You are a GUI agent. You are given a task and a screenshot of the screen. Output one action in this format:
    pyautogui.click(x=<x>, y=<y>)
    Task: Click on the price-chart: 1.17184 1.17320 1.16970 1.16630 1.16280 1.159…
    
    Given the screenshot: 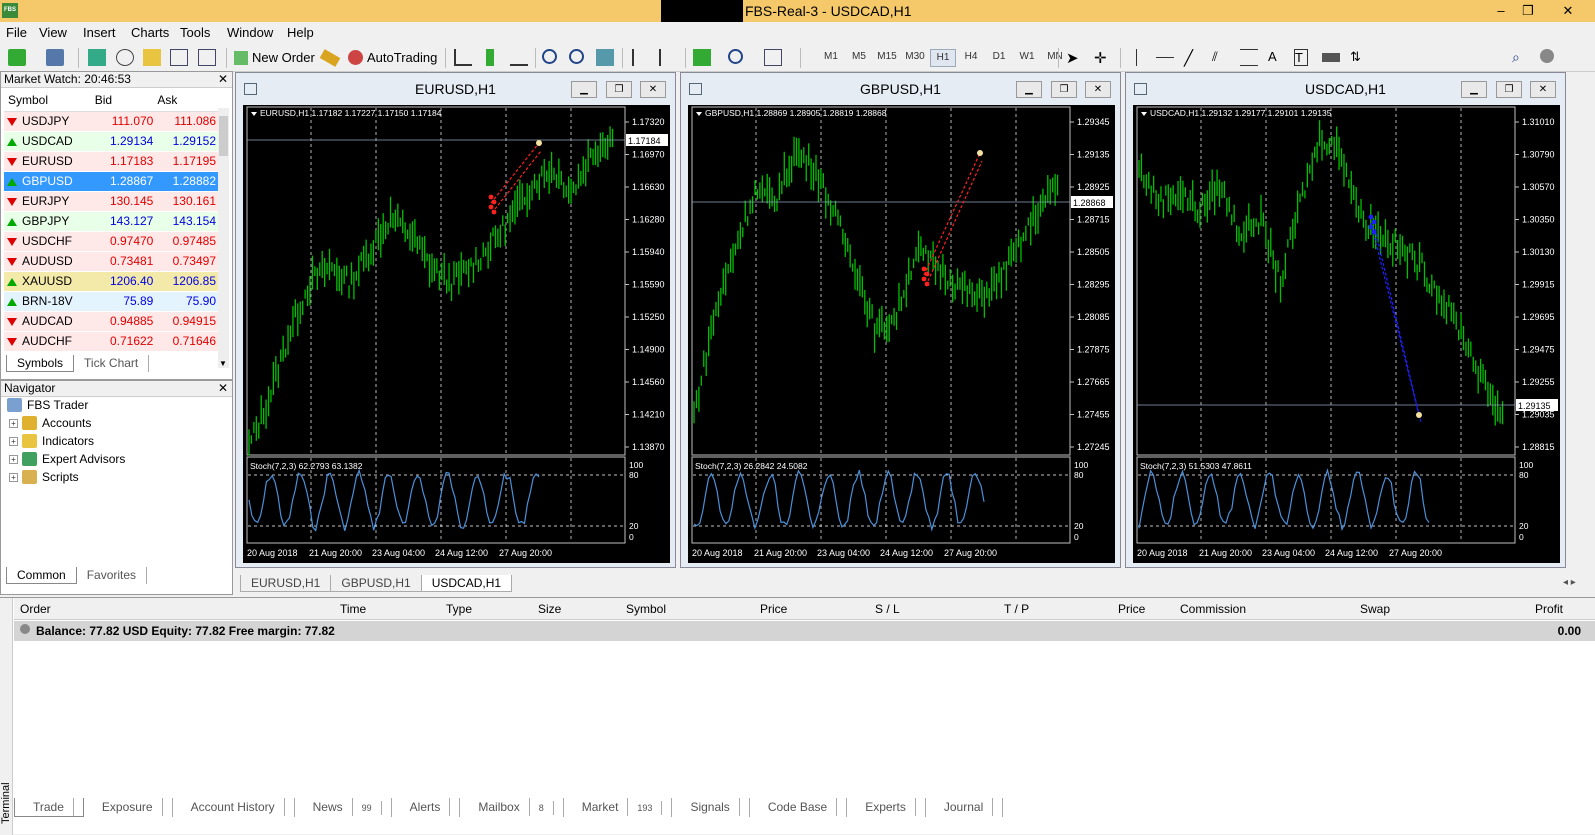 What is the action you would take?
    pyautogui.click(x=456, y=334)
    